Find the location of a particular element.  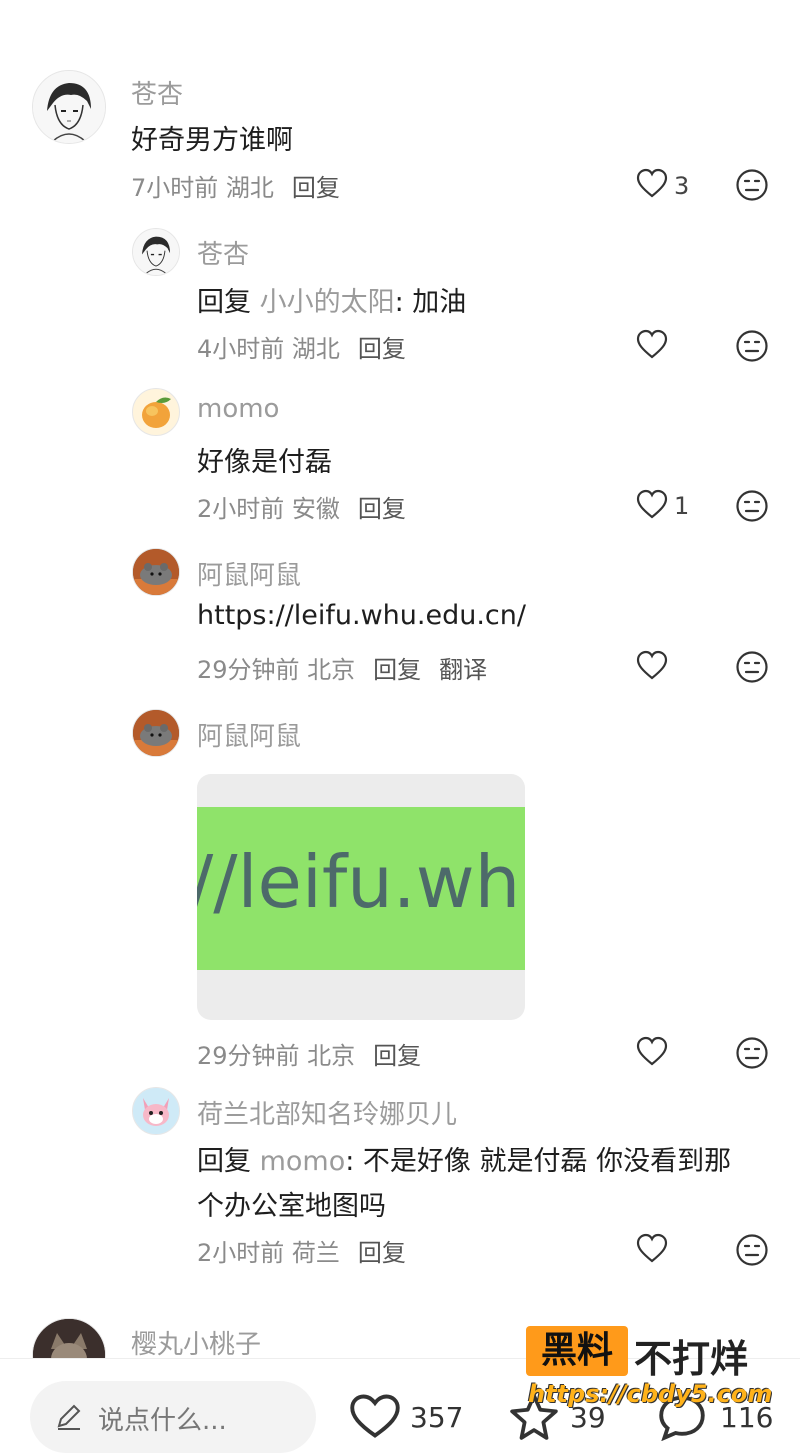

comment-meta: 2小时前 安徽 回复 is located at coordinates (301, 506).